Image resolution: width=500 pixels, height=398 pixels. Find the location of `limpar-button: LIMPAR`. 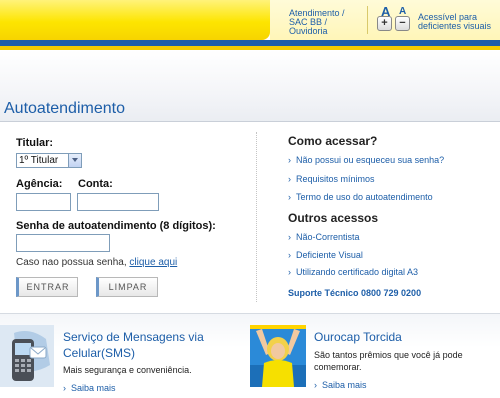

limpar-button: LIMPAR is located at coordinates (127, 287).